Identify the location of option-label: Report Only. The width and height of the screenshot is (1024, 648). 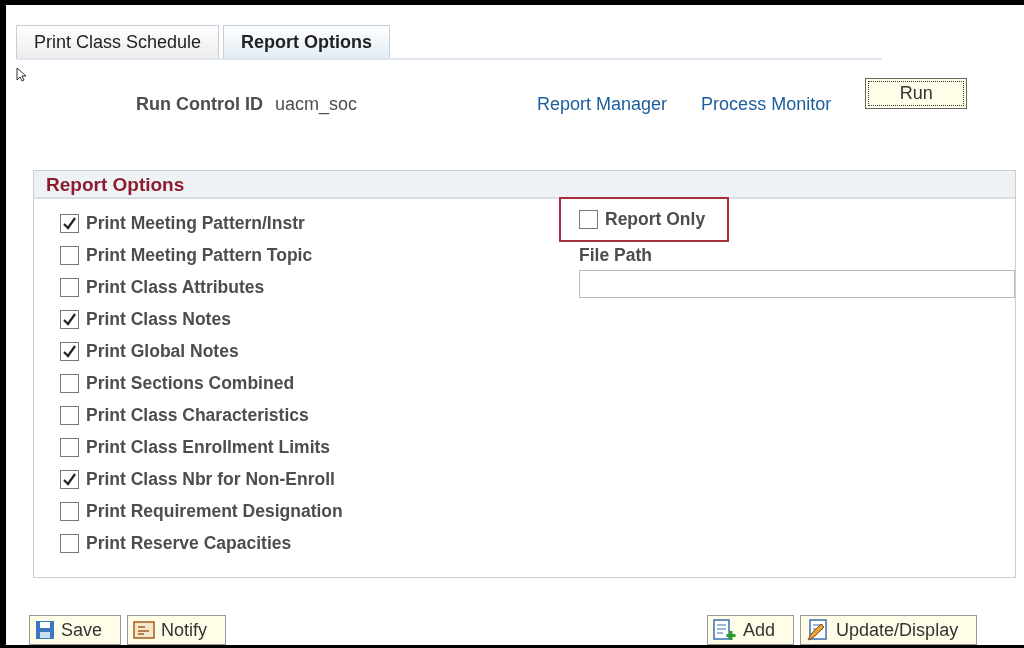
(655, 219).